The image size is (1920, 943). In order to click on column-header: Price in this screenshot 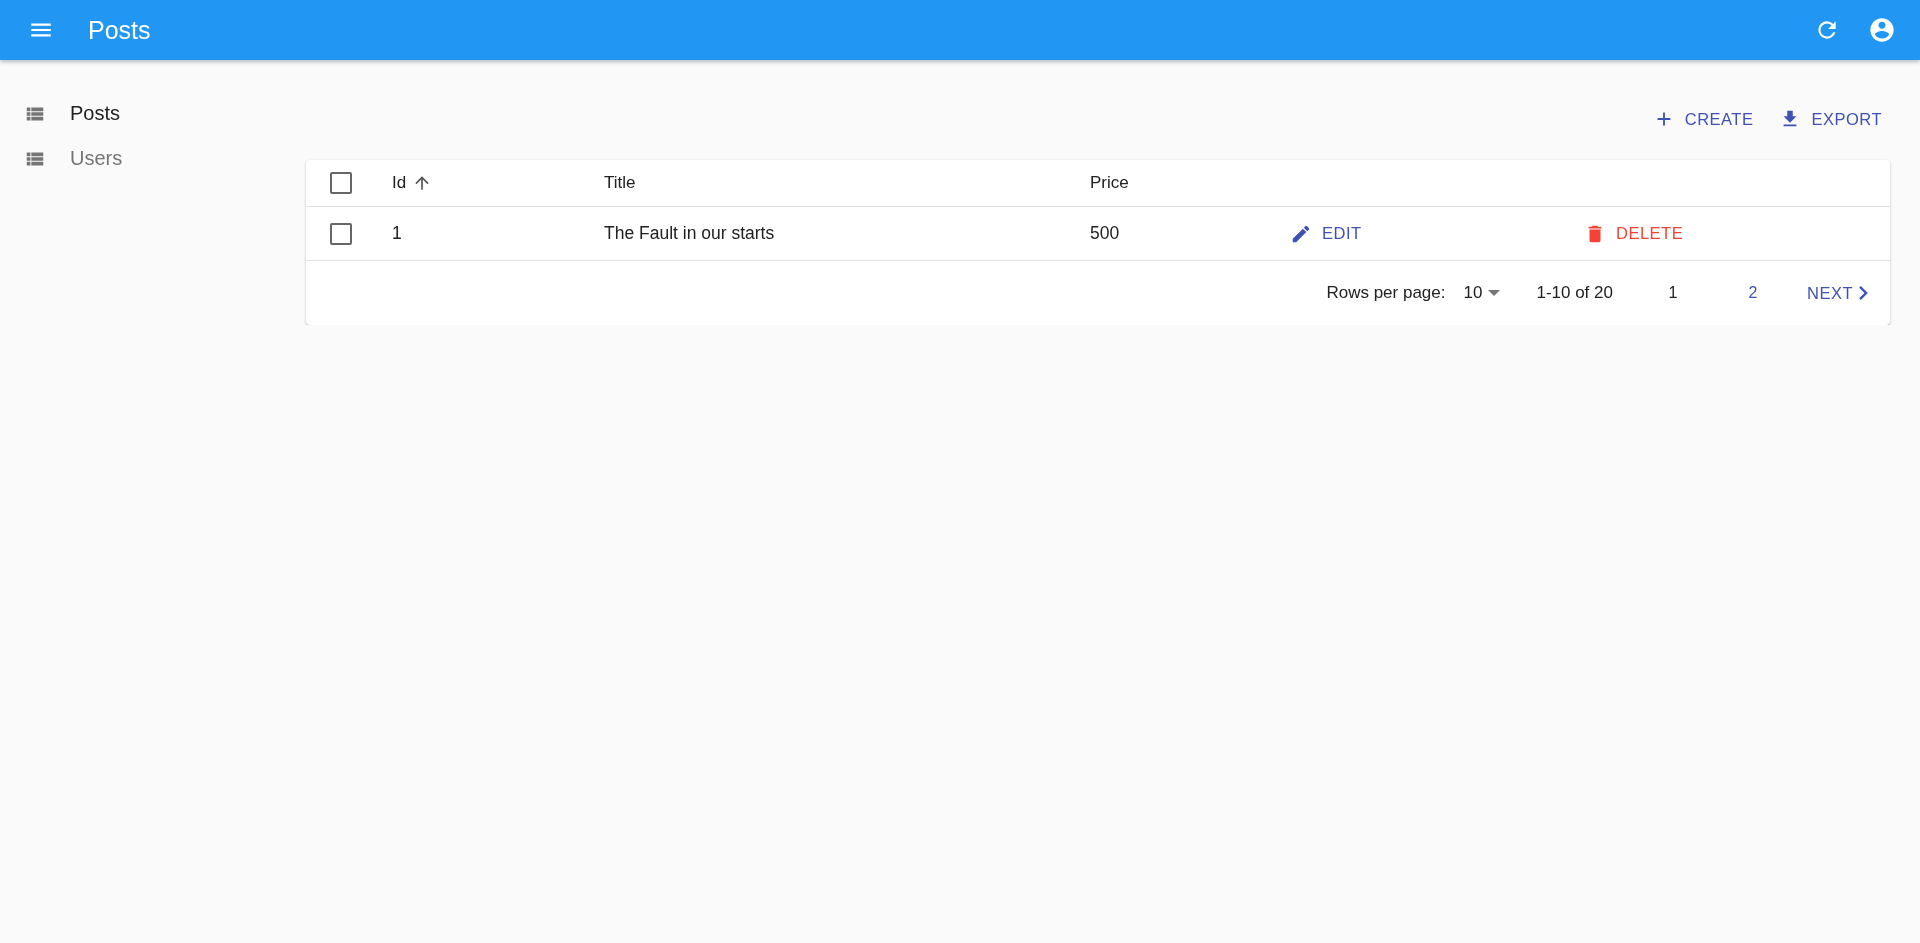, I will do `click(1109, 183)`.